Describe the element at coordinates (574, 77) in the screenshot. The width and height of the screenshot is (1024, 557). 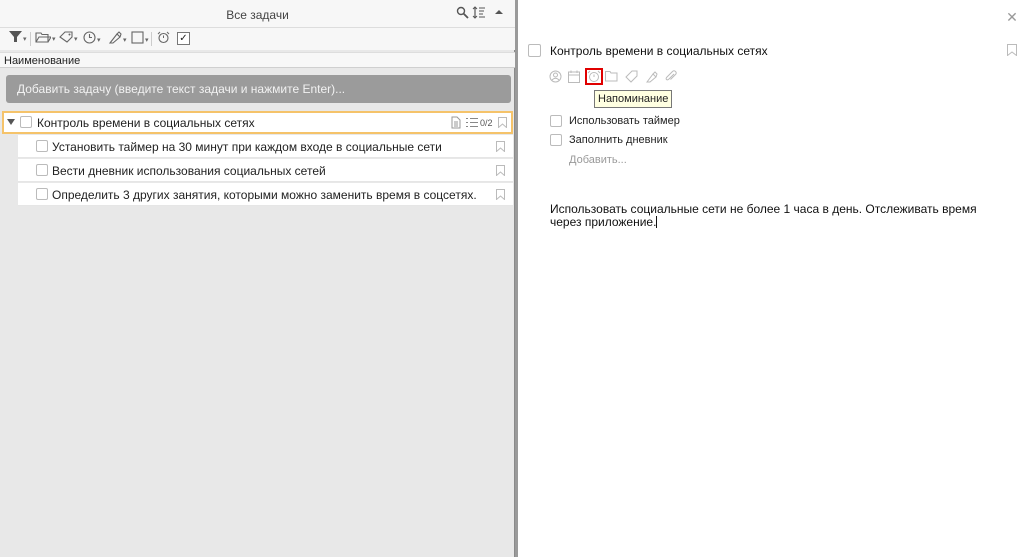
I see `calendar-icon` at that location.